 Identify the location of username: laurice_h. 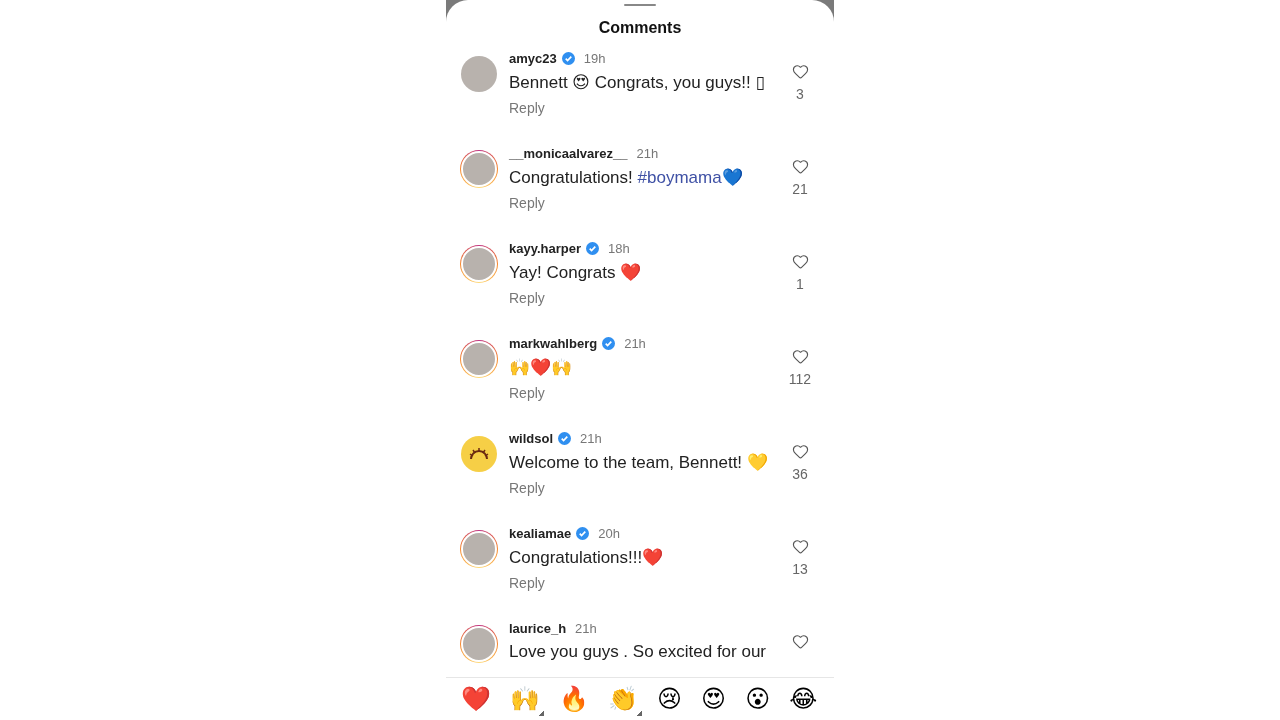
(538, 629).